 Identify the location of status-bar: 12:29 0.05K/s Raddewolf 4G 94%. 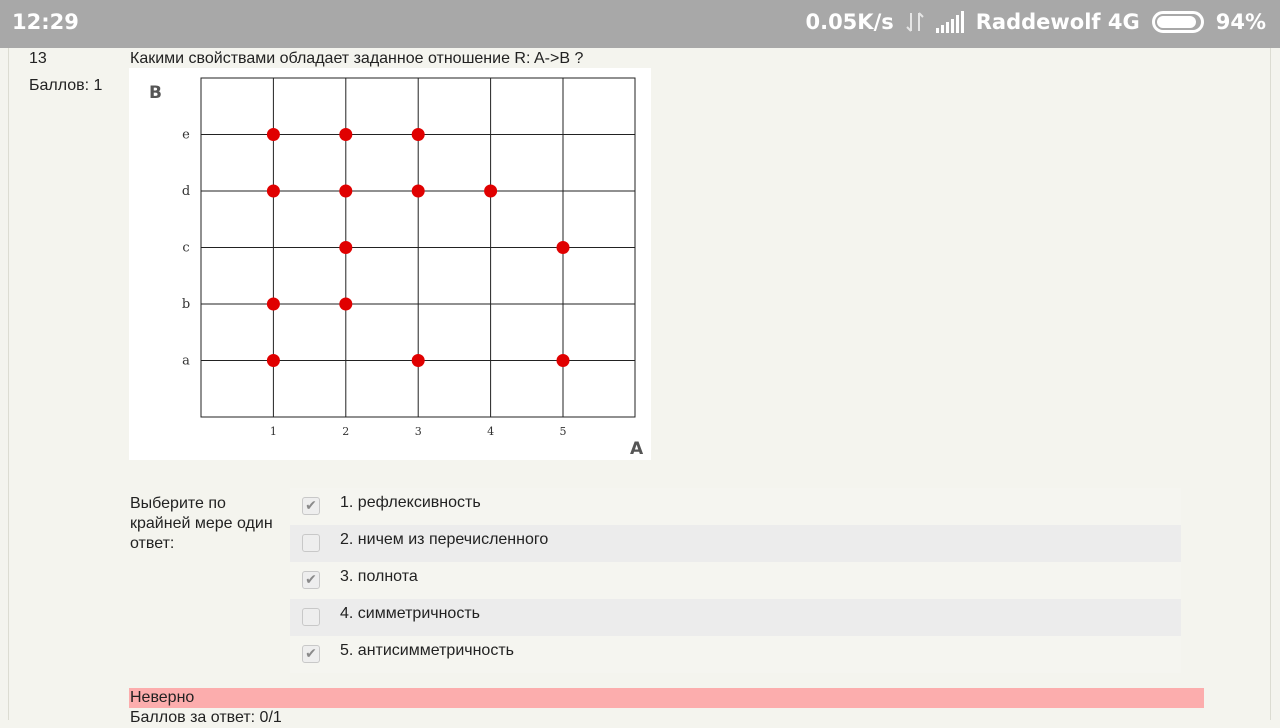
(640, 24).